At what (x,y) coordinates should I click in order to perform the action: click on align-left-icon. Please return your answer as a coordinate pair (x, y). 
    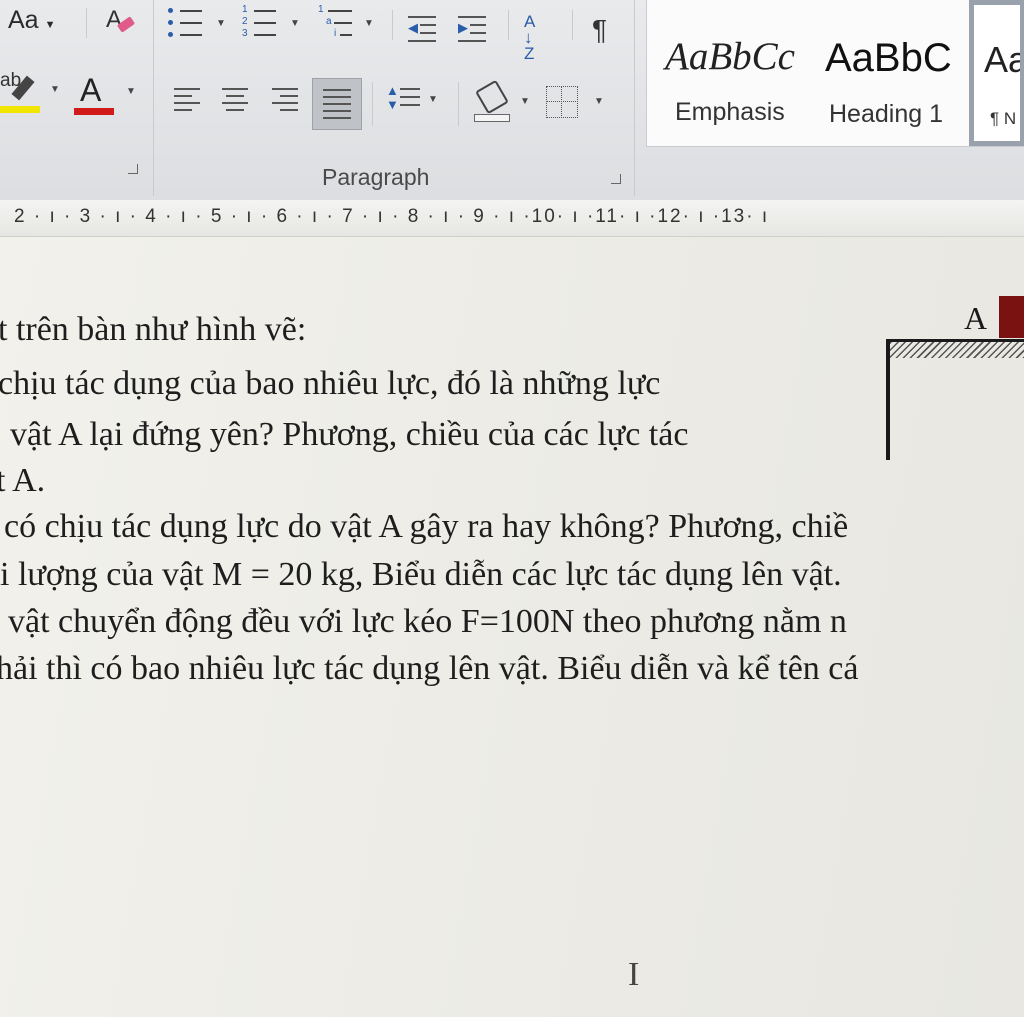
    Looking at the image, I should click on (188, 101).